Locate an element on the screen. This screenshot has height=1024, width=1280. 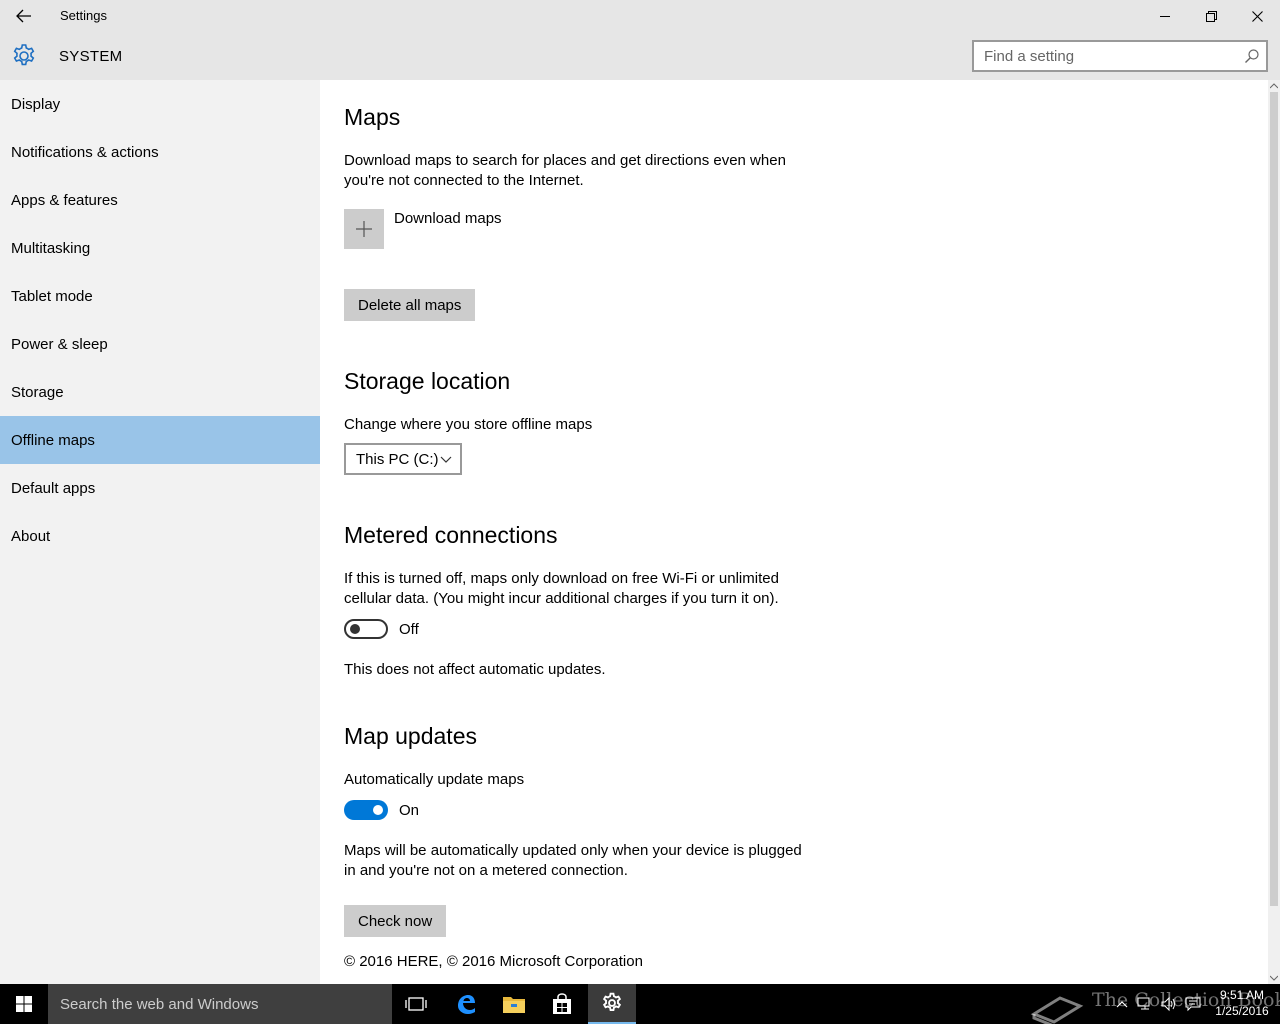
sidebar-item-tablet-mode: Tablet mode is located at coordinates (160, 296).